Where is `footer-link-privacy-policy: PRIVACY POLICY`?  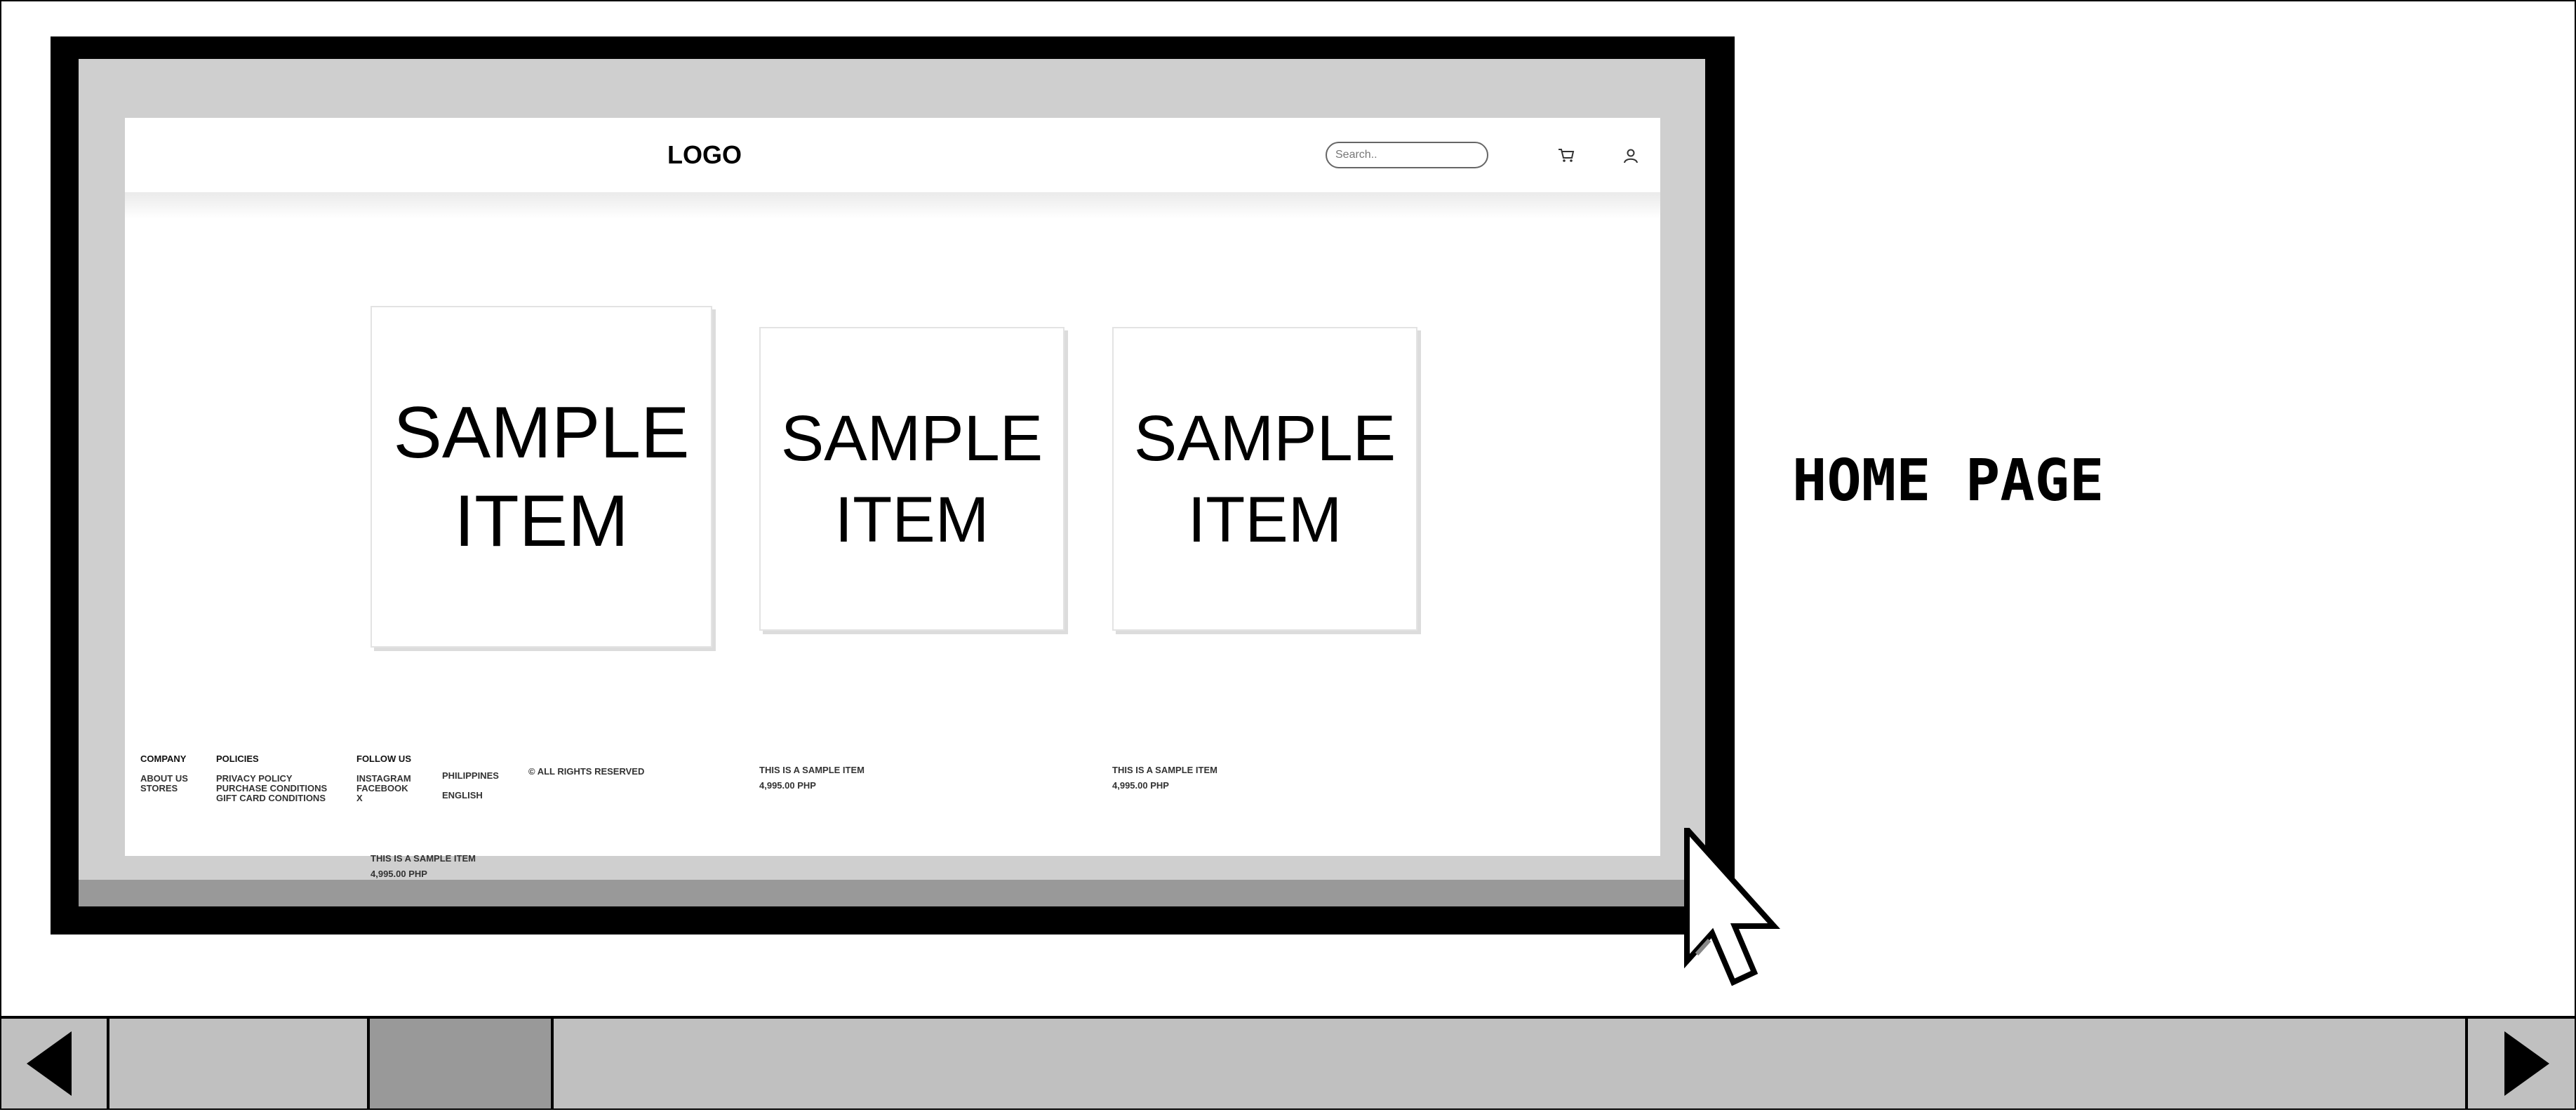
footer-link-privacy-policy: PRIVACY POLICY is located at coordinates (272, 779).